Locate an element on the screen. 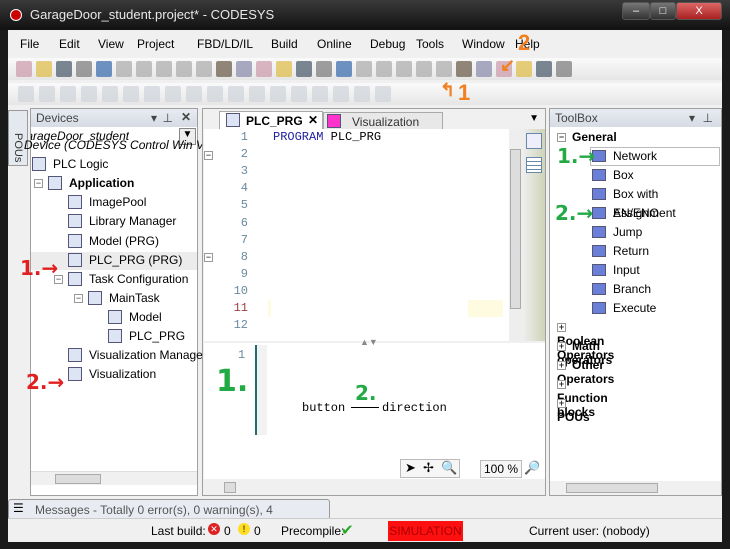 The width and height of the screenshot is (730, 549). tabular-view-icon is located at coordinates (534, 165).